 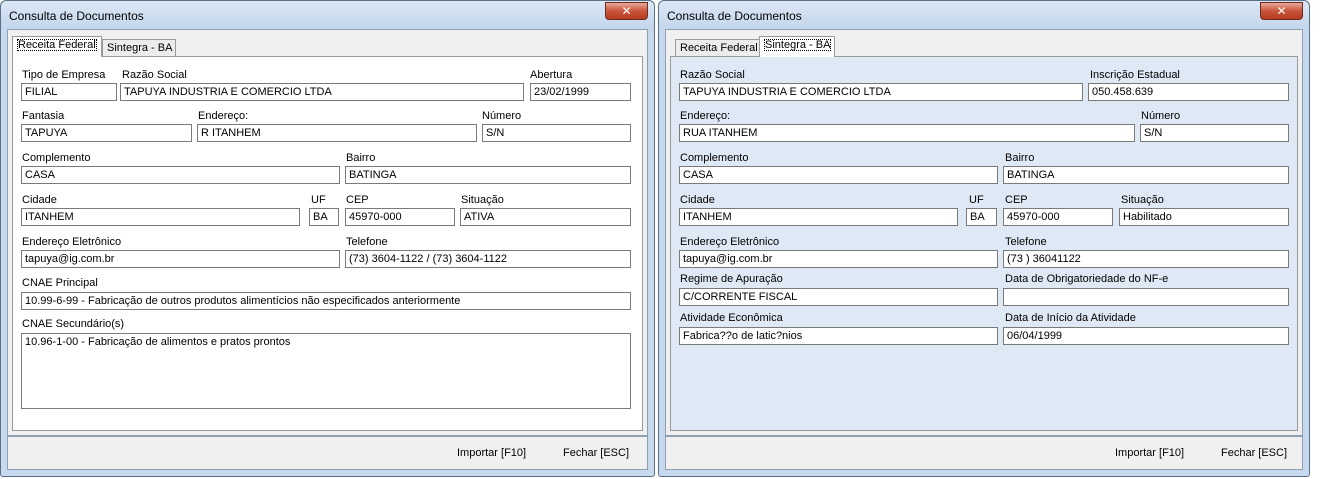 I want to click on abertura-label: Abertura, so click(x=551, y=75).